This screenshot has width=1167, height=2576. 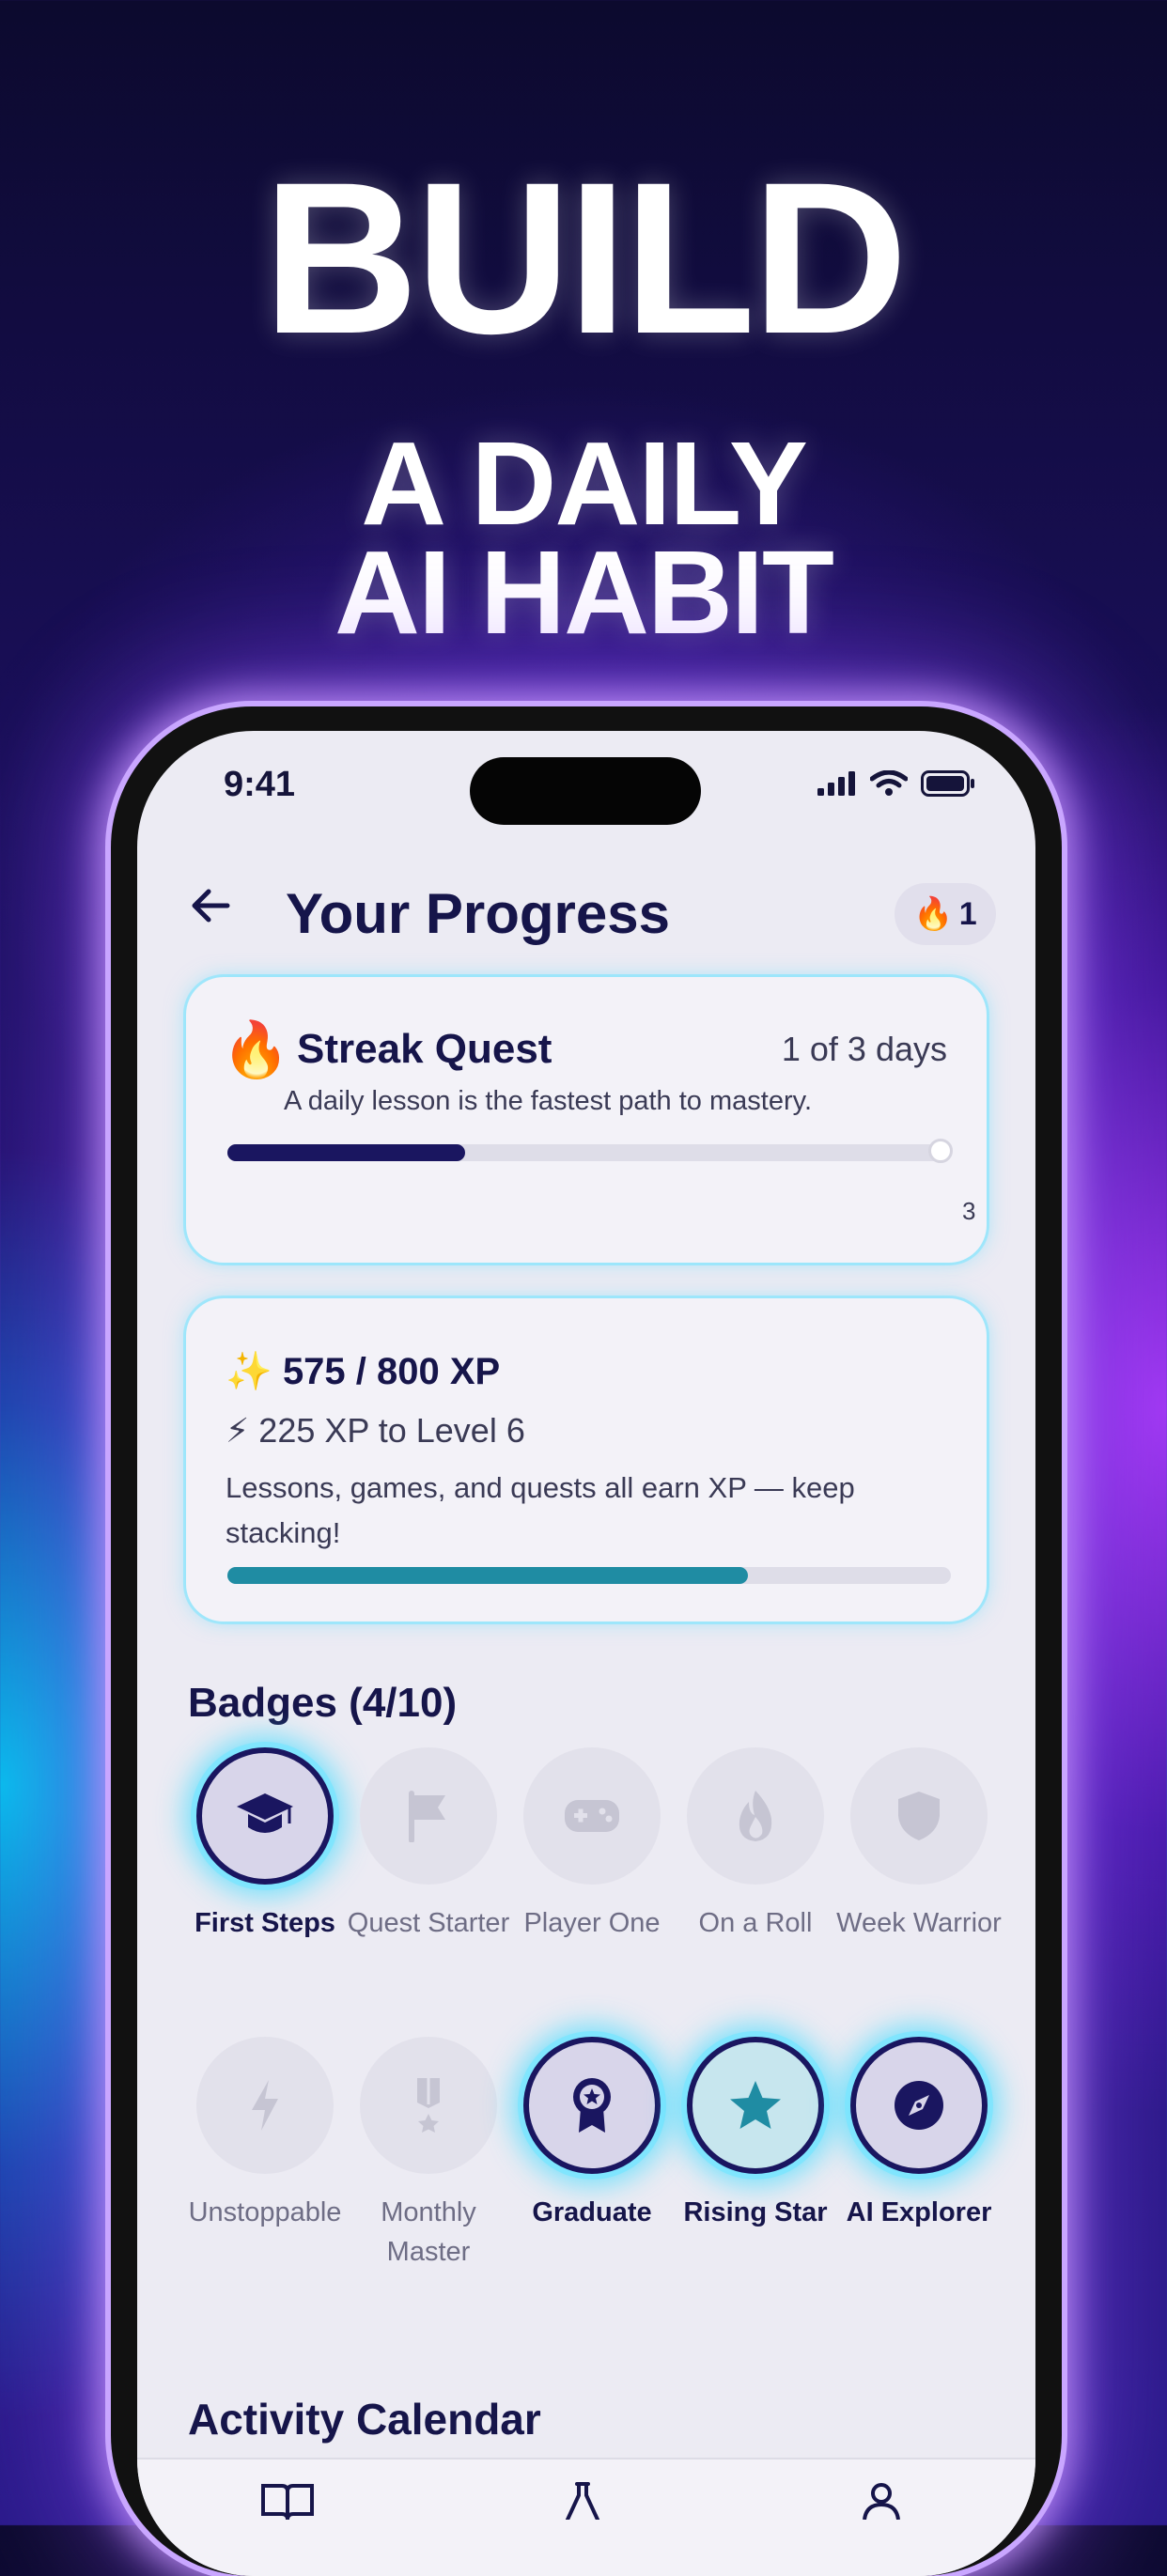 What do you see at coordinates (265, 2212) in the screenshot?
I see `badge-label: Unstoppable` at bounding box center [265, 2212].